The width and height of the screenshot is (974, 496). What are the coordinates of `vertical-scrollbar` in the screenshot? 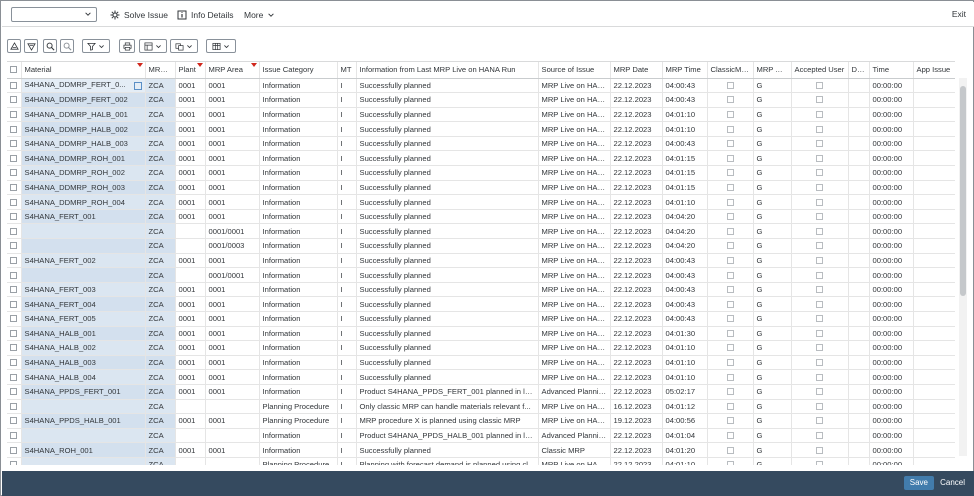 It's located at (963, 267).